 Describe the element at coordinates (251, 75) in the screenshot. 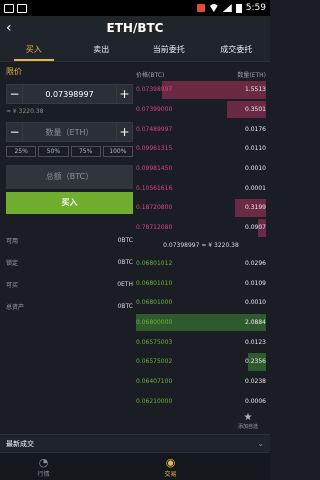

I see `quantity-column-header: 数量(ETH)` at that location.